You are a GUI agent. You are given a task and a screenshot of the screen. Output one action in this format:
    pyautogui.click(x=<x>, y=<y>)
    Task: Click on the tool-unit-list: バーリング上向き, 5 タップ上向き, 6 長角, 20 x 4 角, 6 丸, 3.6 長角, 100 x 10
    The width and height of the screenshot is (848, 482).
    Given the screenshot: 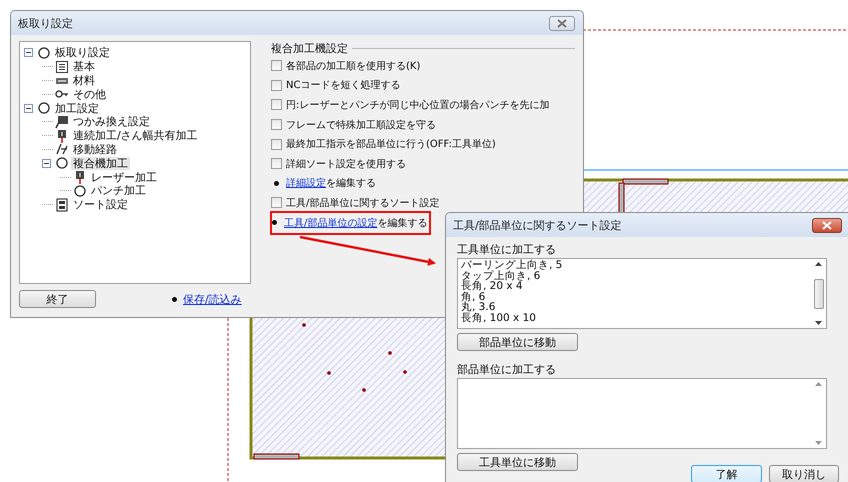 What is the action you would take?
    pyautogui.click(x=642, y=293)
    